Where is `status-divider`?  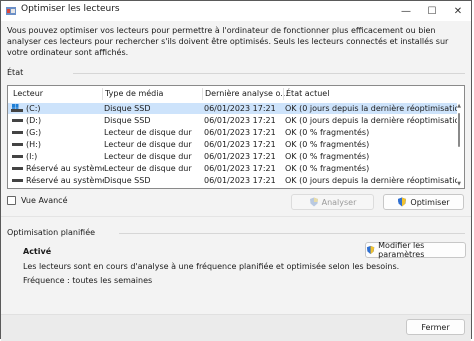
status-divider is located at coordinates (269, 73).